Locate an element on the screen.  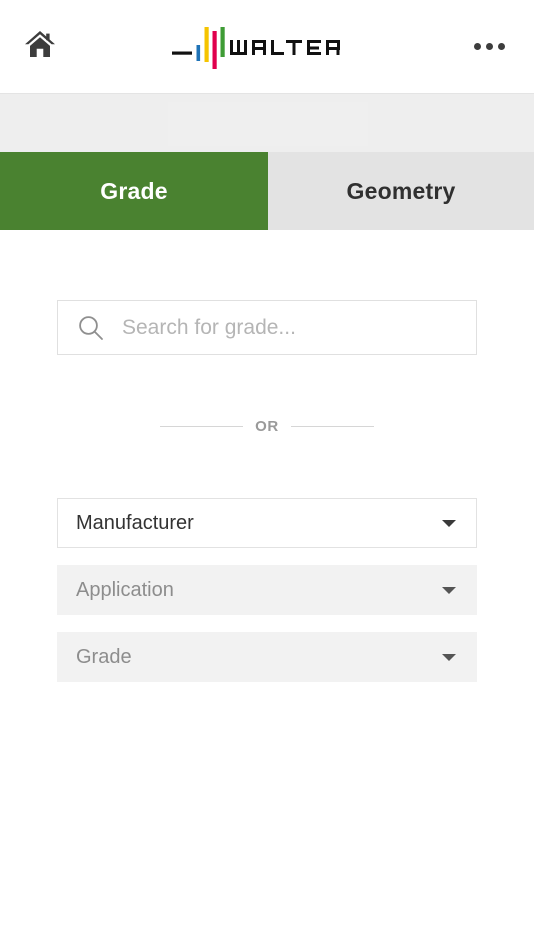
dropdown-manufacturer: Manufacturer is located at coordinates (267, 523).